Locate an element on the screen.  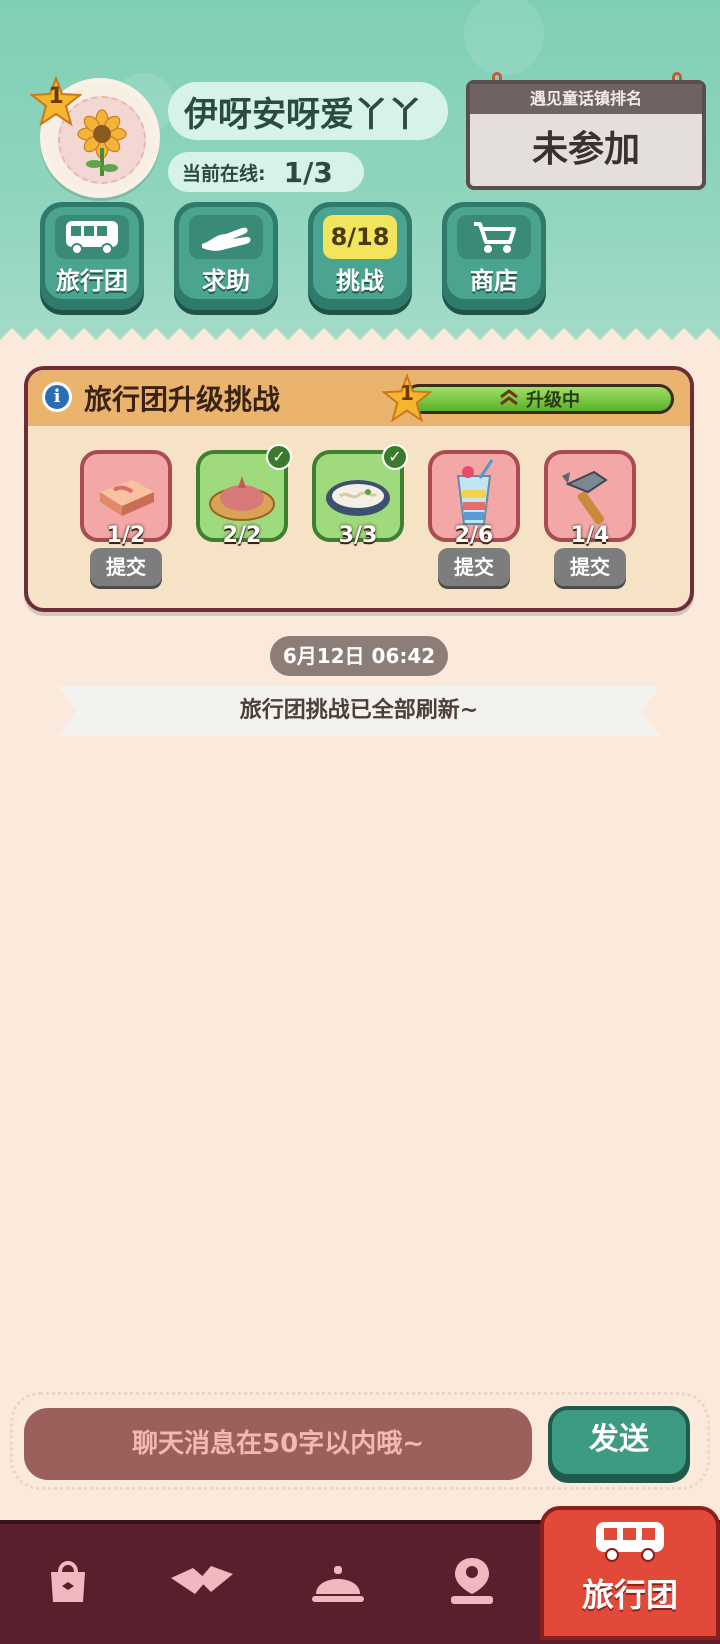
ranking-board: 遇见童话镇排名 未参加 is located at coordinates (586, 135).